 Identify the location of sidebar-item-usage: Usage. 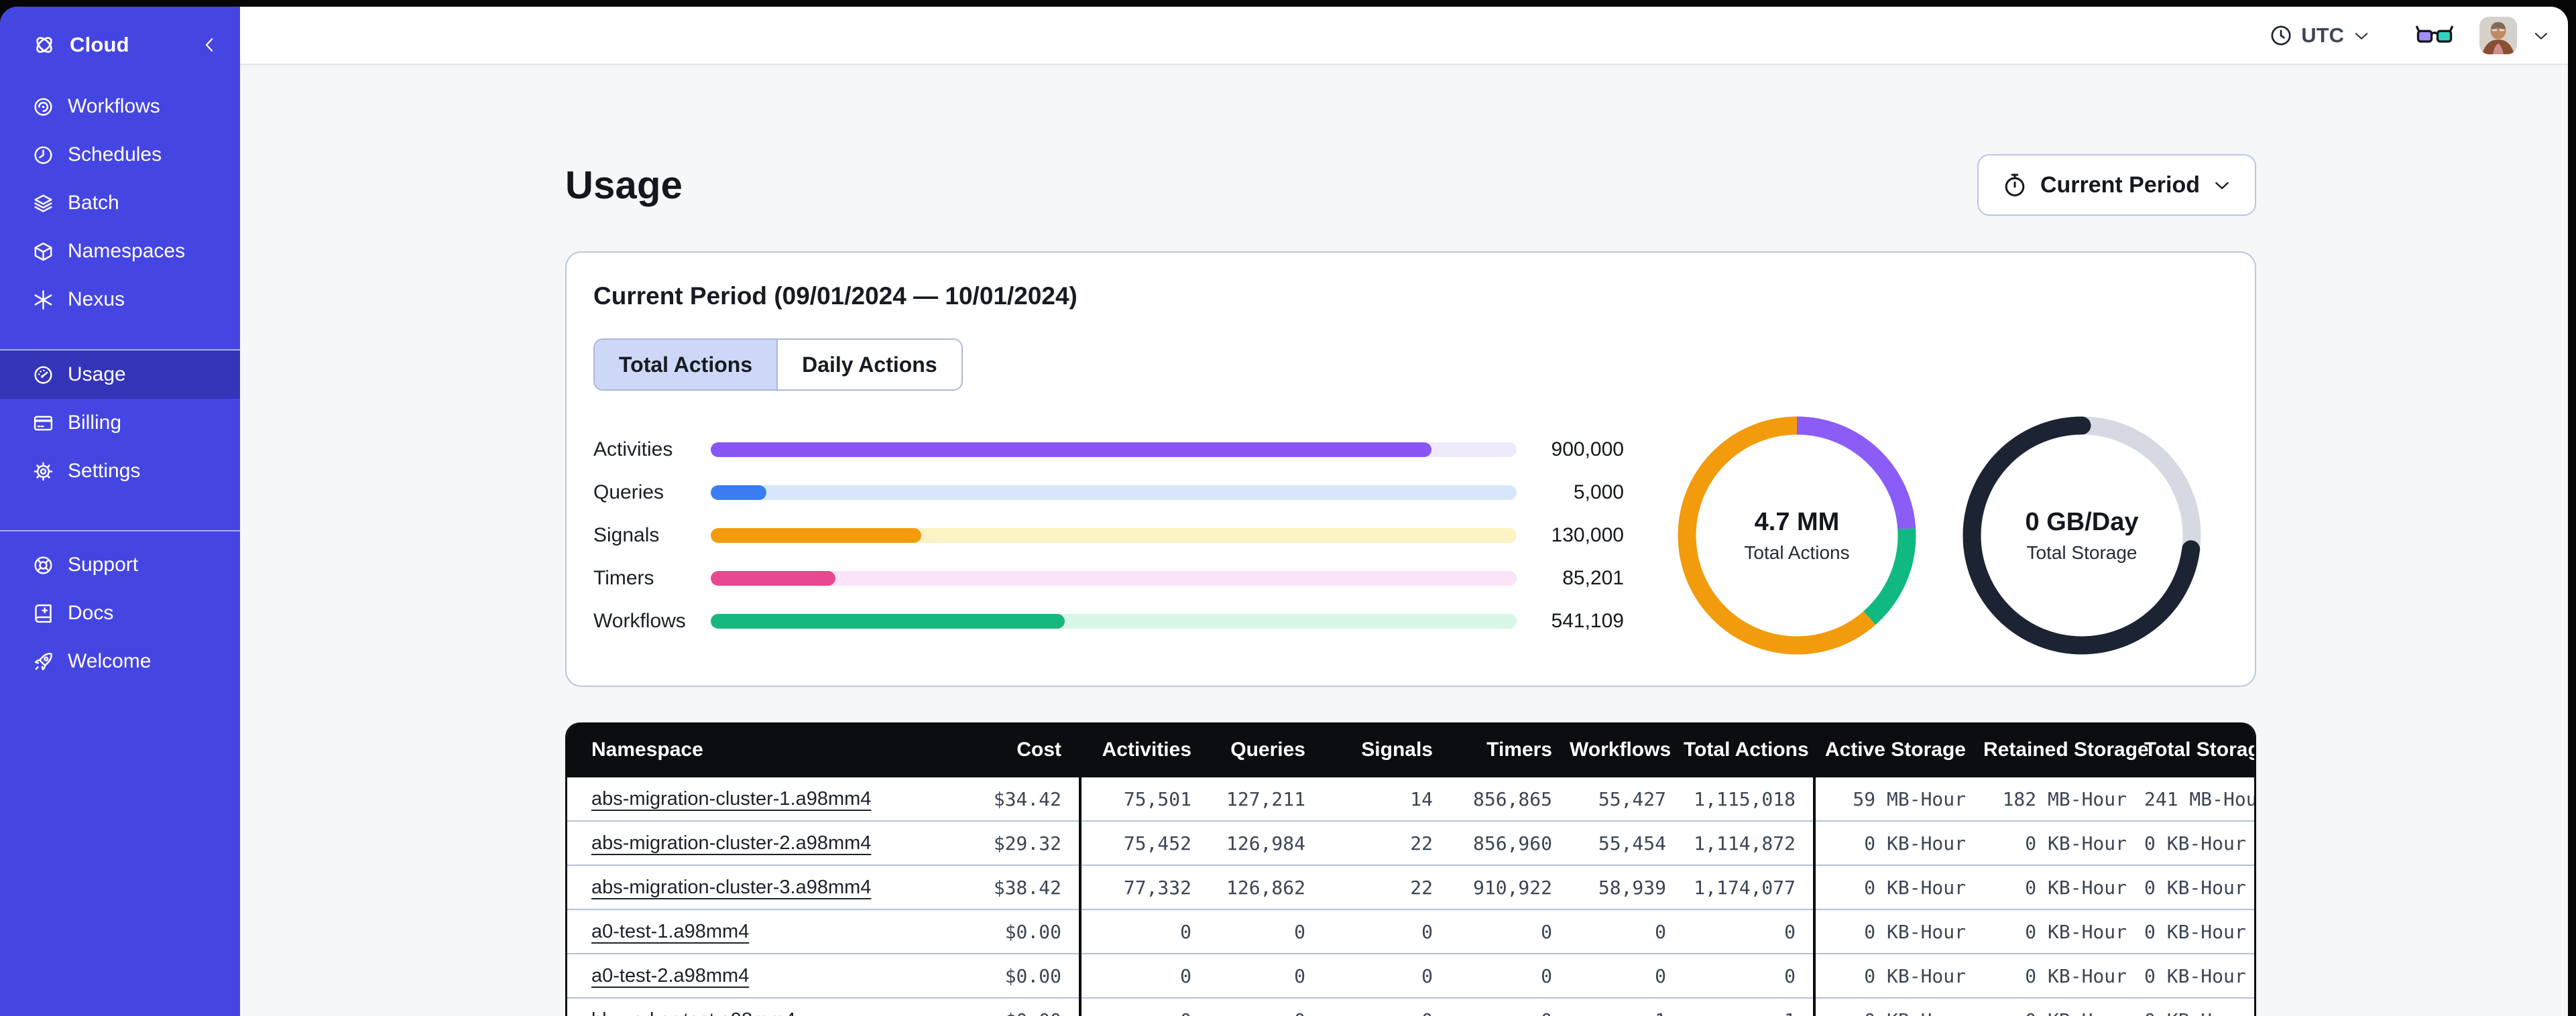
(120, 375).